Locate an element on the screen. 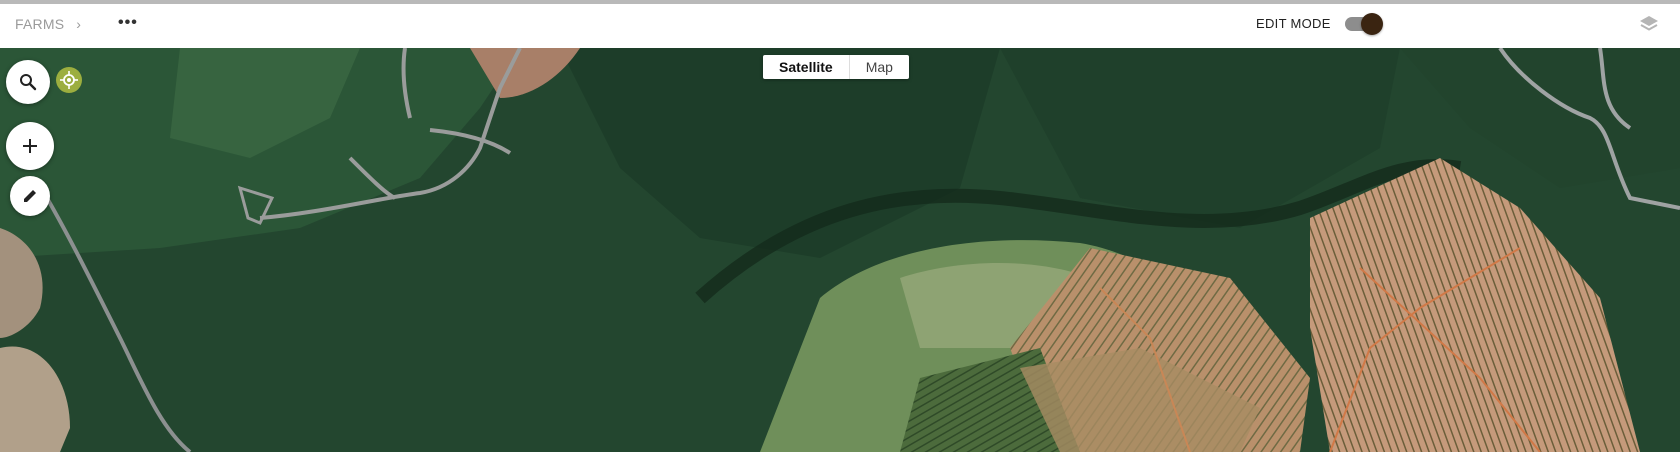 This screenshot has width=1680, height=452. add-icon is located at coordinates (30, 146).